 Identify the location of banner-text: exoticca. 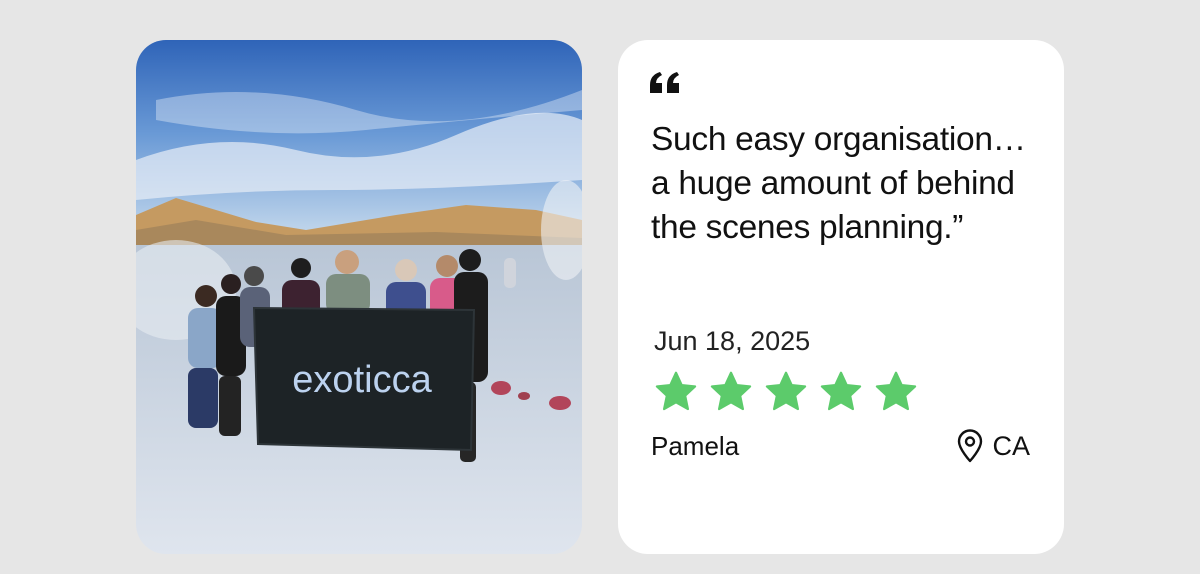
(362, 380).